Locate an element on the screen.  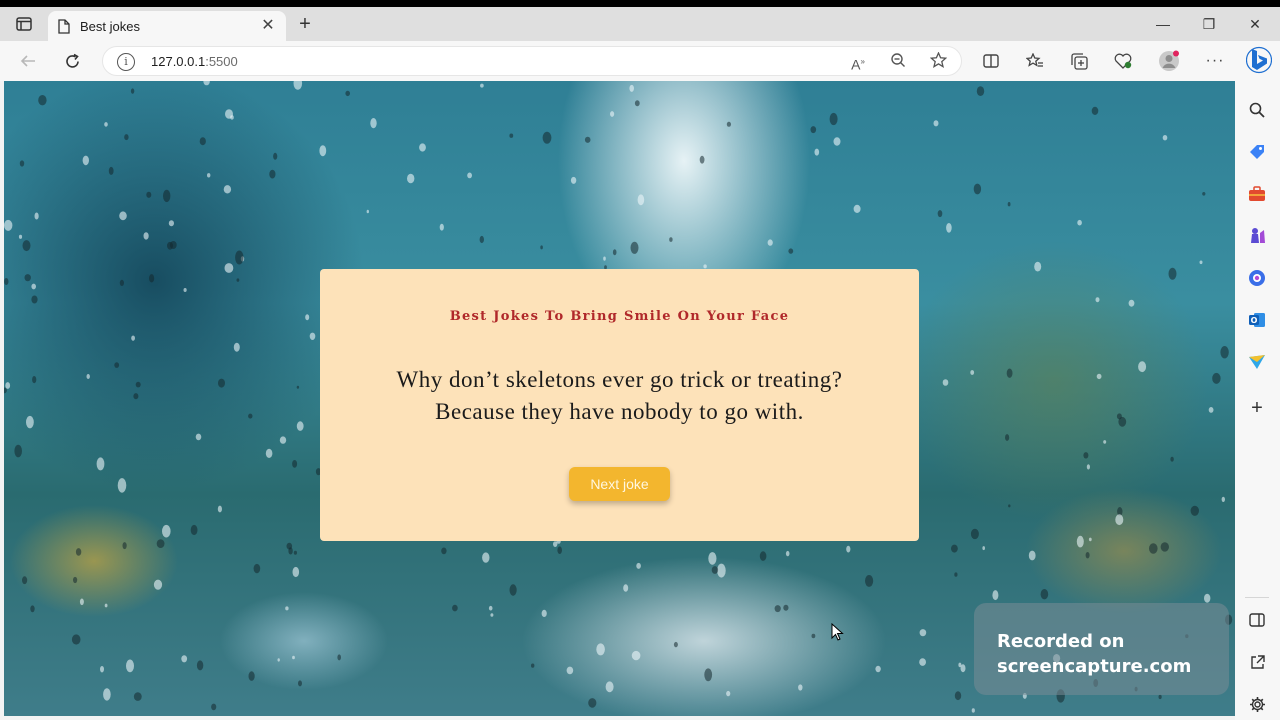
new-tab-button: + is located at coordinates (305, 25).